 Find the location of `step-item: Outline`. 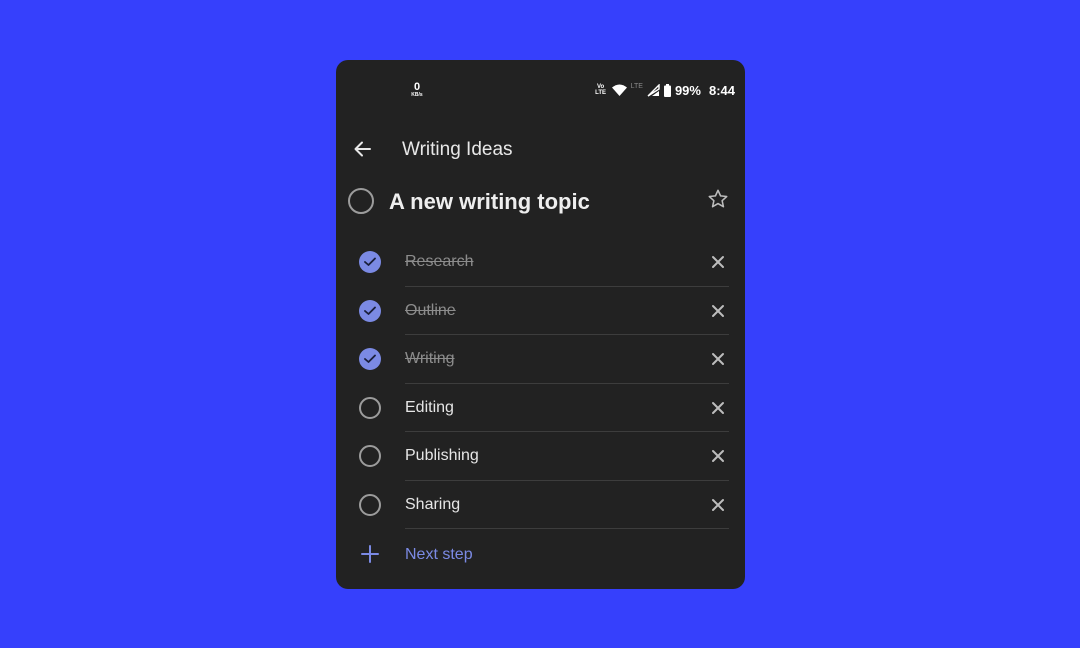

step-item: Outline is located at coordinates (540, 311).